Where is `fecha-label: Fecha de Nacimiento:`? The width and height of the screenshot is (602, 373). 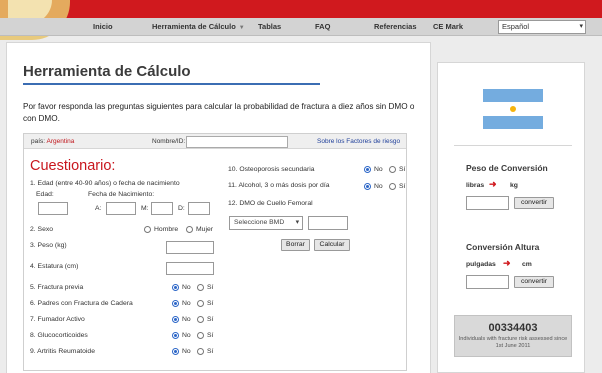
fecha-label: Fecha de Nacimiento: is located at coordinates (121, 194).